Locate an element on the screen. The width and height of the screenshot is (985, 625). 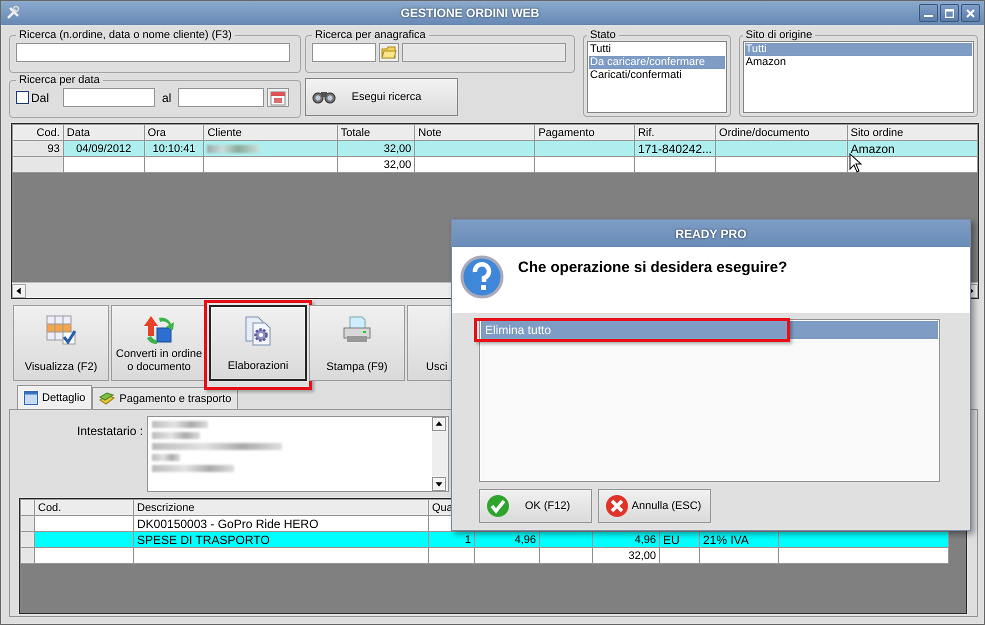
minimize-button is located at coordinates (928, 13).